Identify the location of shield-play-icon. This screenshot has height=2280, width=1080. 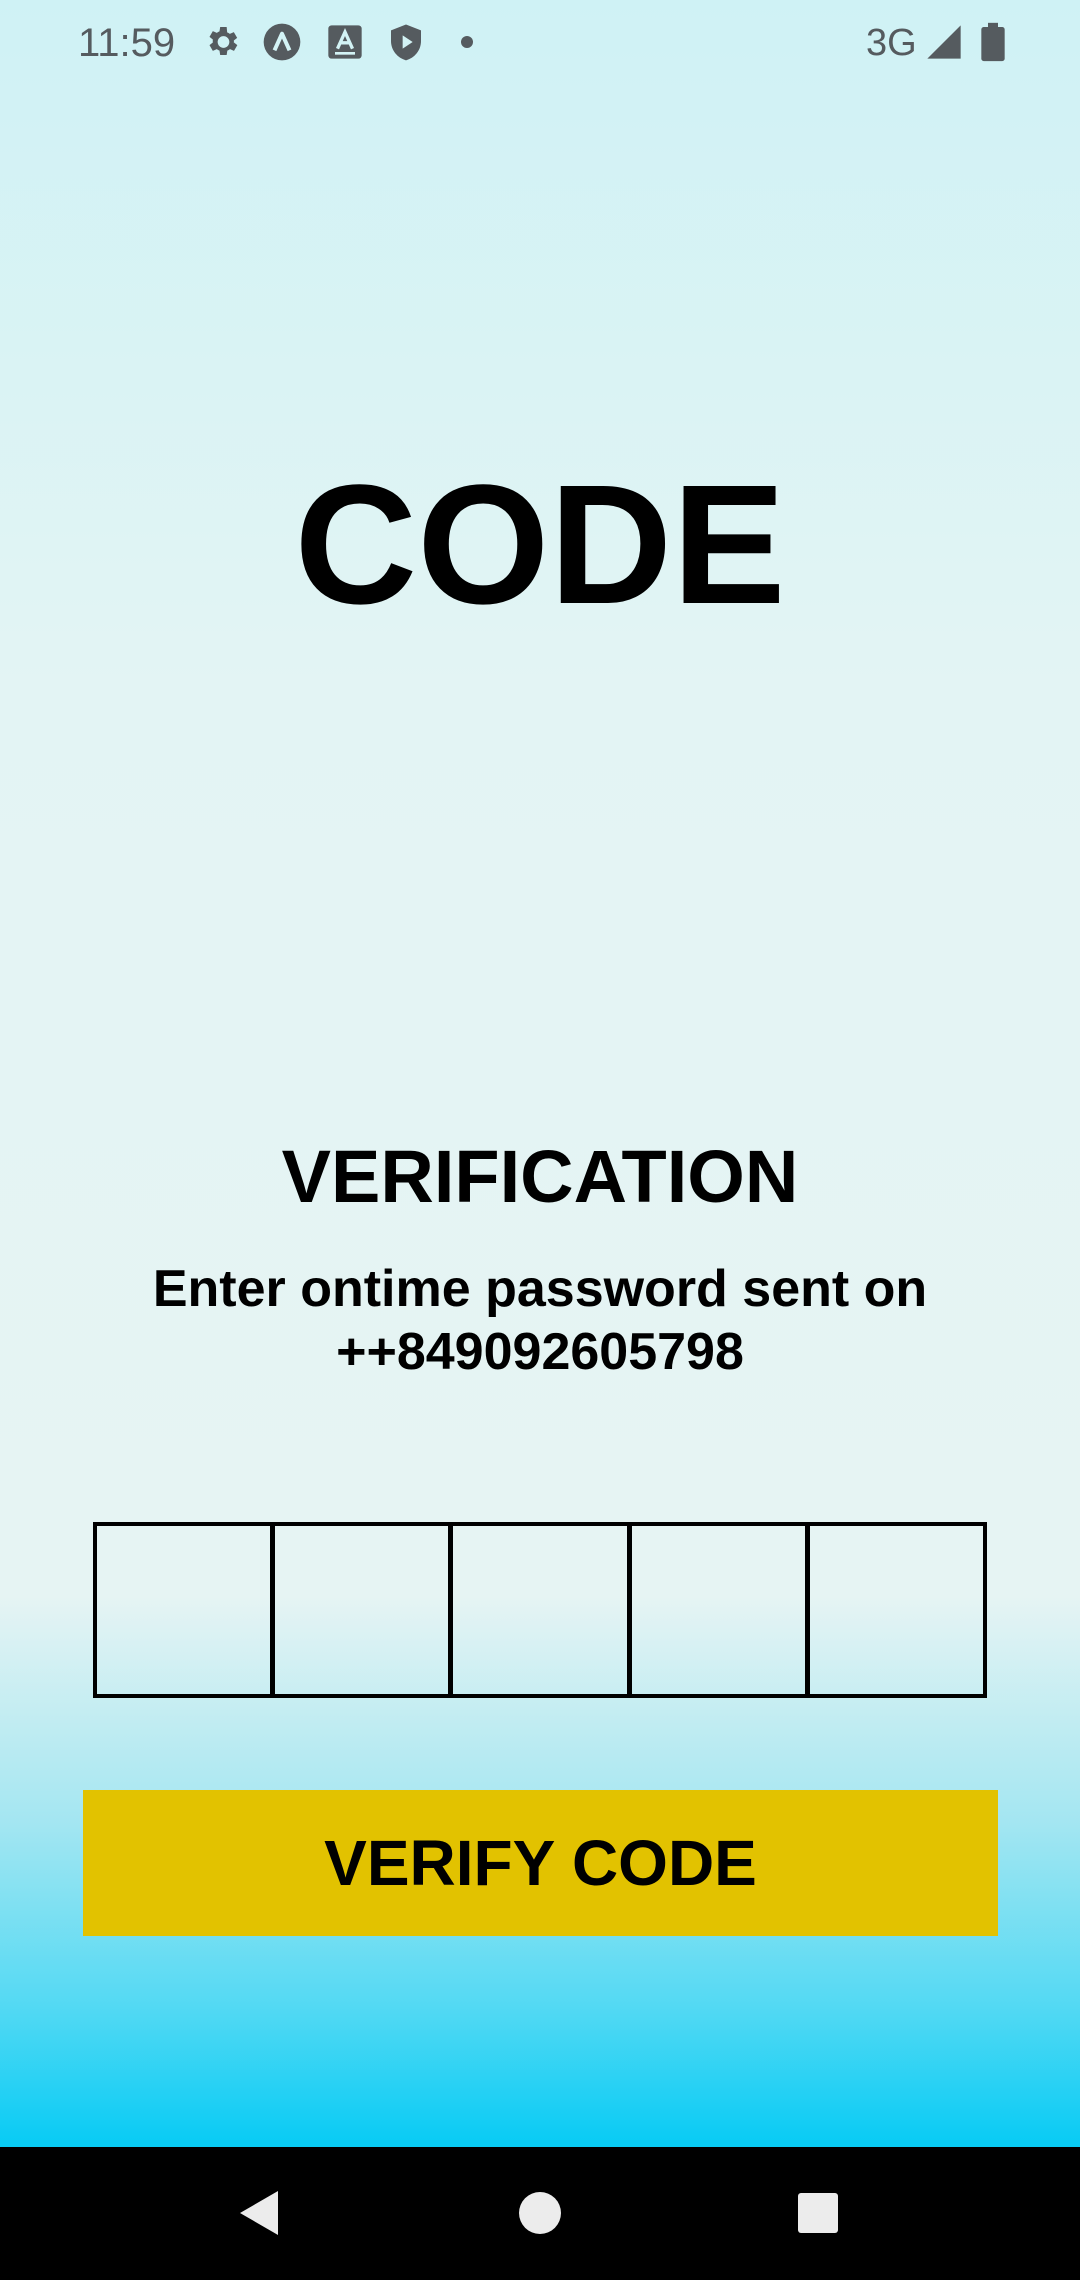
(406, 42).